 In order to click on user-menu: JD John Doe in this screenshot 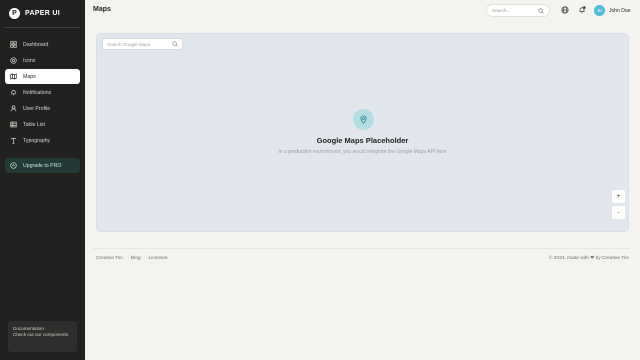, I will do `click(612, 10)`.